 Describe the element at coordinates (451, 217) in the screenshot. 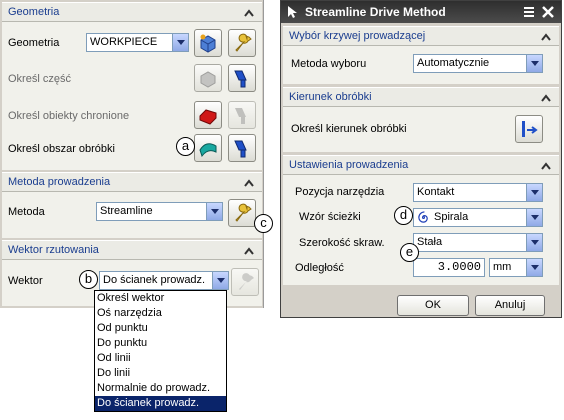

I see `cut-pattern-value: Spirala` at that location.